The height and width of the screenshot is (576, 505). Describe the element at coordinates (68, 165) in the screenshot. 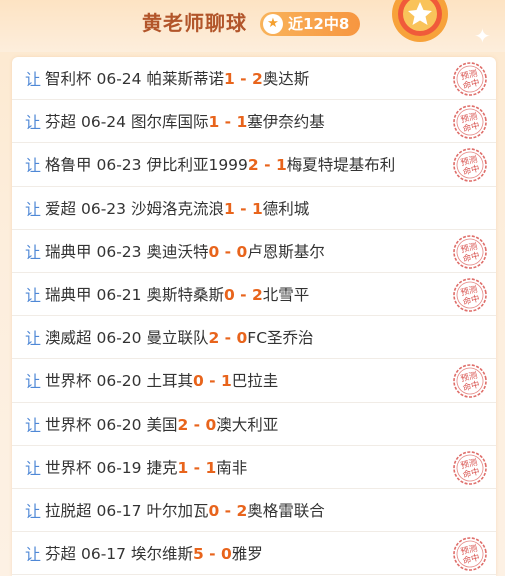

I see `league-name: 格鲁甲` at that location.